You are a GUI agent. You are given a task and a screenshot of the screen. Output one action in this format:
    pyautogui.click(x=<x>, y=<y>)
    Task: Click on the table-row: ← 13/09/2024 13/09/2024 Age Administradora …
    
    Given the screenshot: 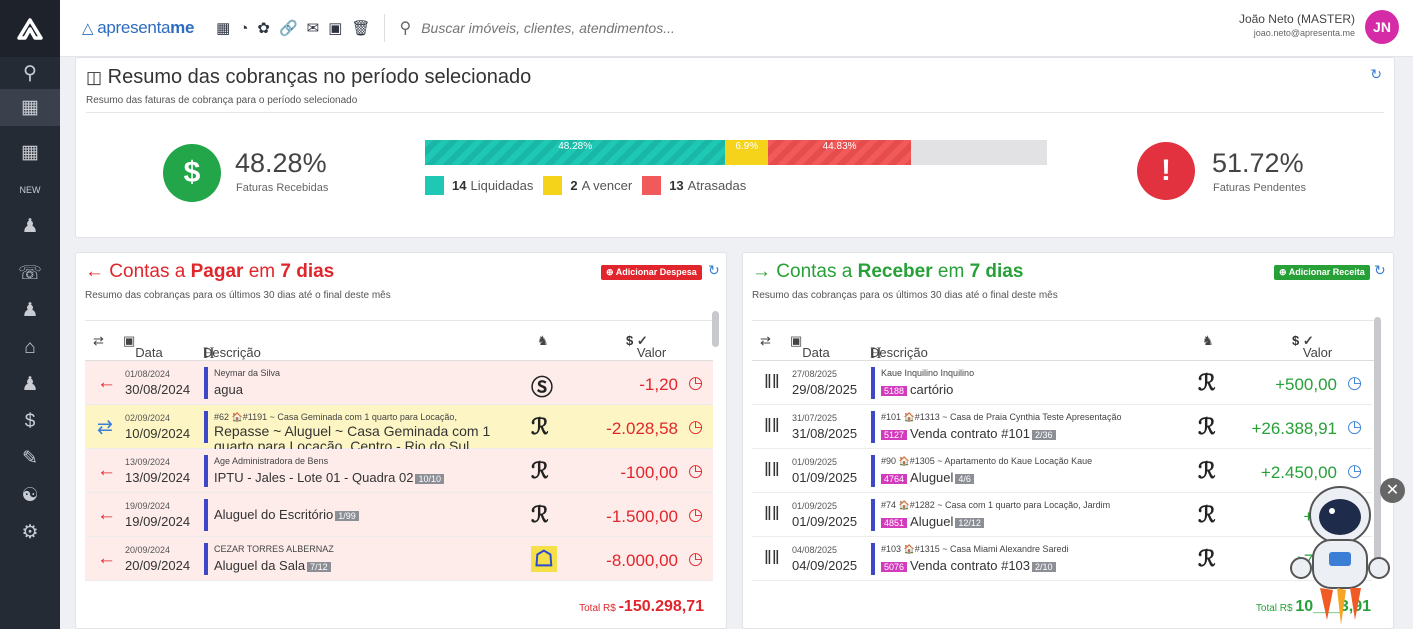 What is the action you would take?
    pyautogui.click(x=399, y=471)
    